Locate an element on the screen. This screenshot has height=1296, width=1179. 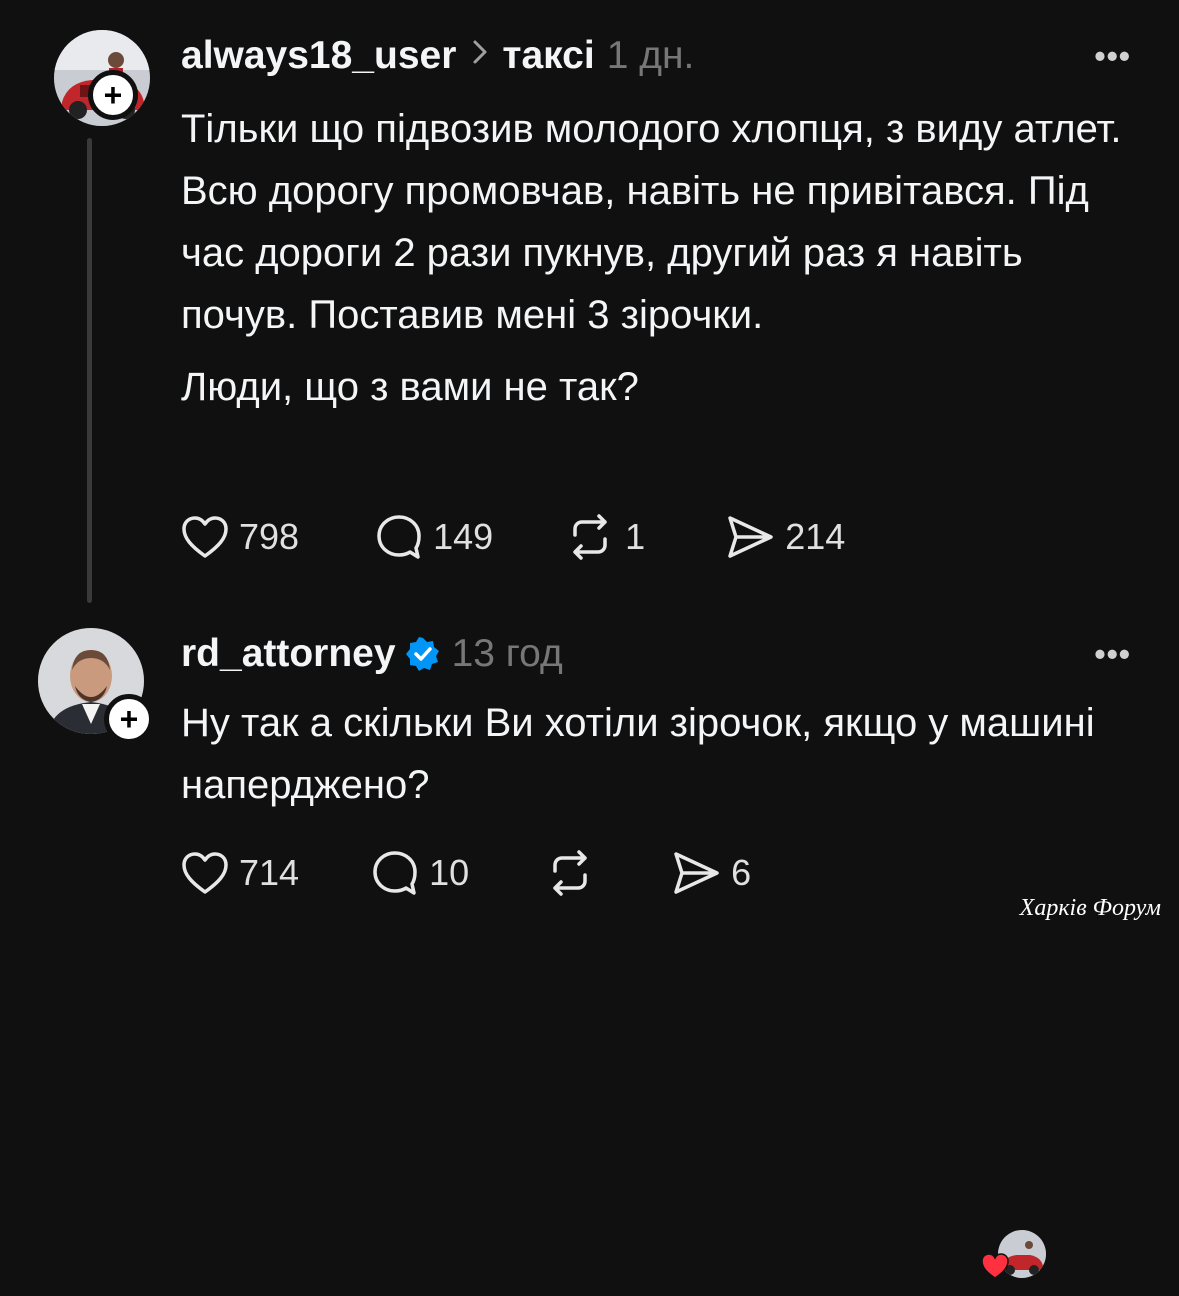
share-button: 214 is located at coordinates (785, 537).